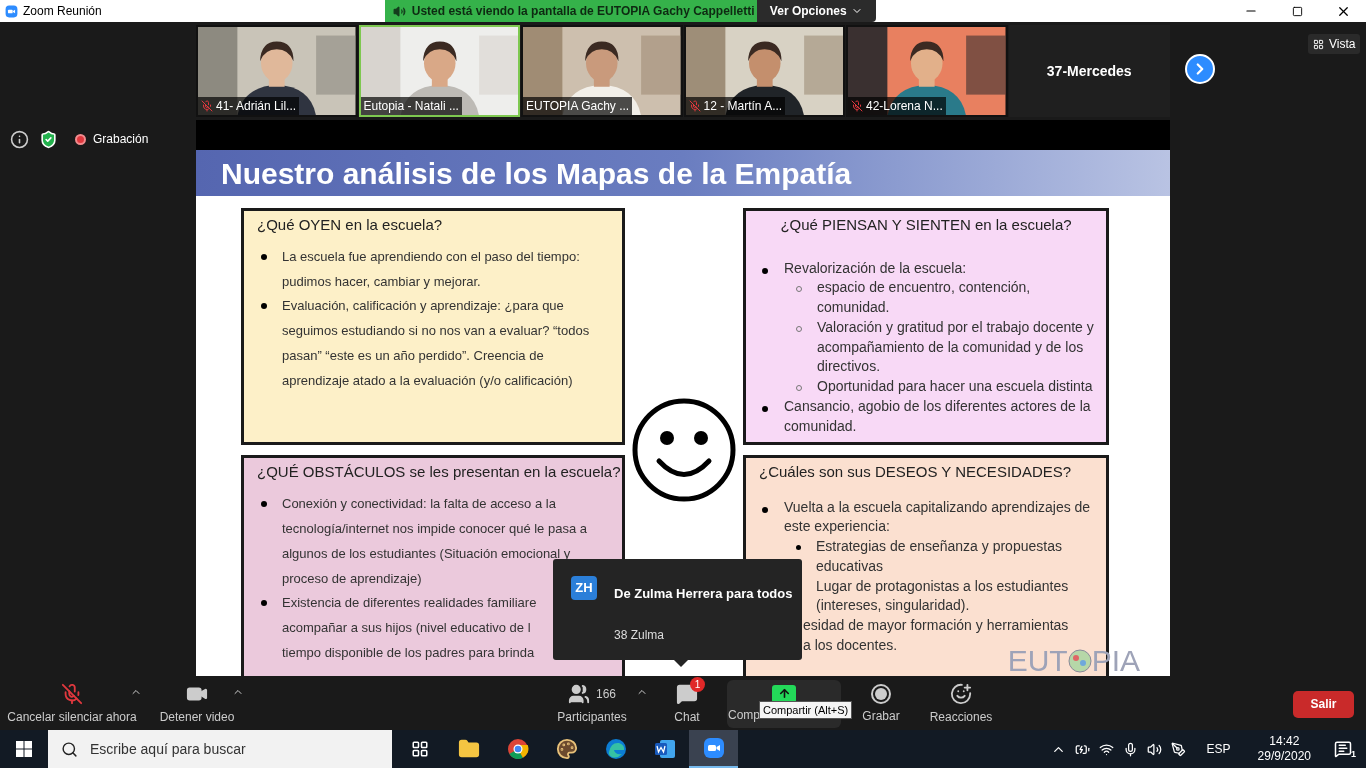 This screenshot has height=768, width=1366. I want to click on card-text: Oportunidad para hacer una escuela distinta, so click(955, 387).